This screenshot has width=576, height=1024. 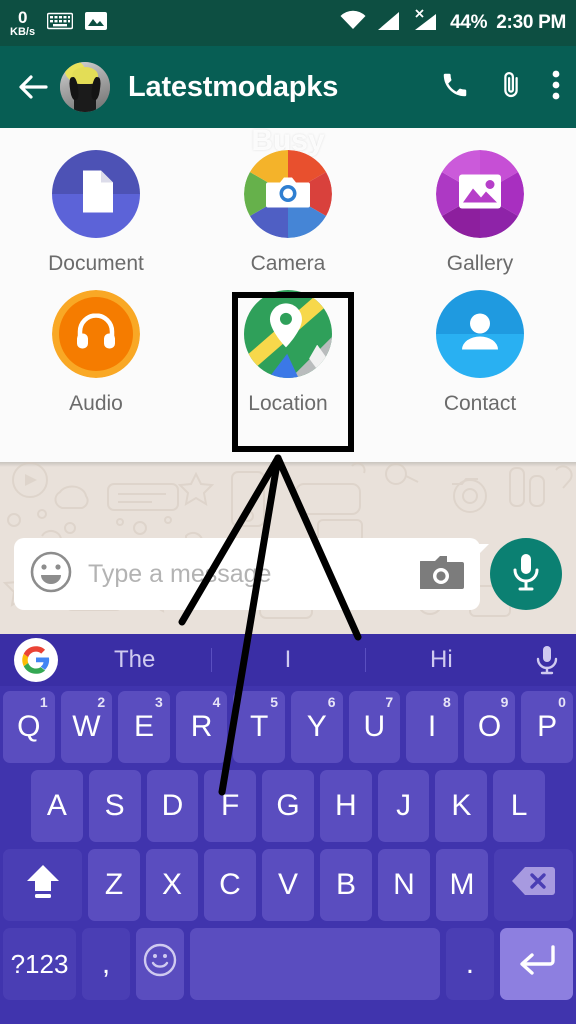 I want to click on attach-option-camera: Camera, so click(x=288, y=213).